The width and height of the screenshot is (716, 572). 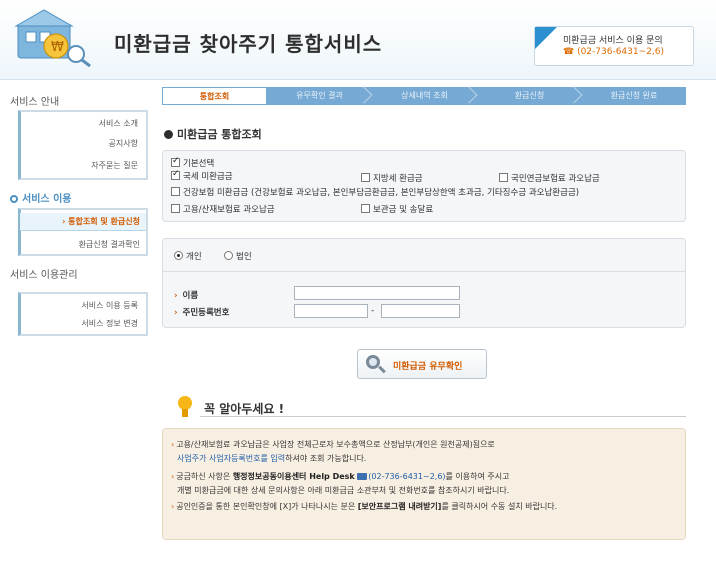 What do you see at coordinates (168, 134) in the screenshot?
I see `section-bullet-icon` at bounding box center [168, 134].